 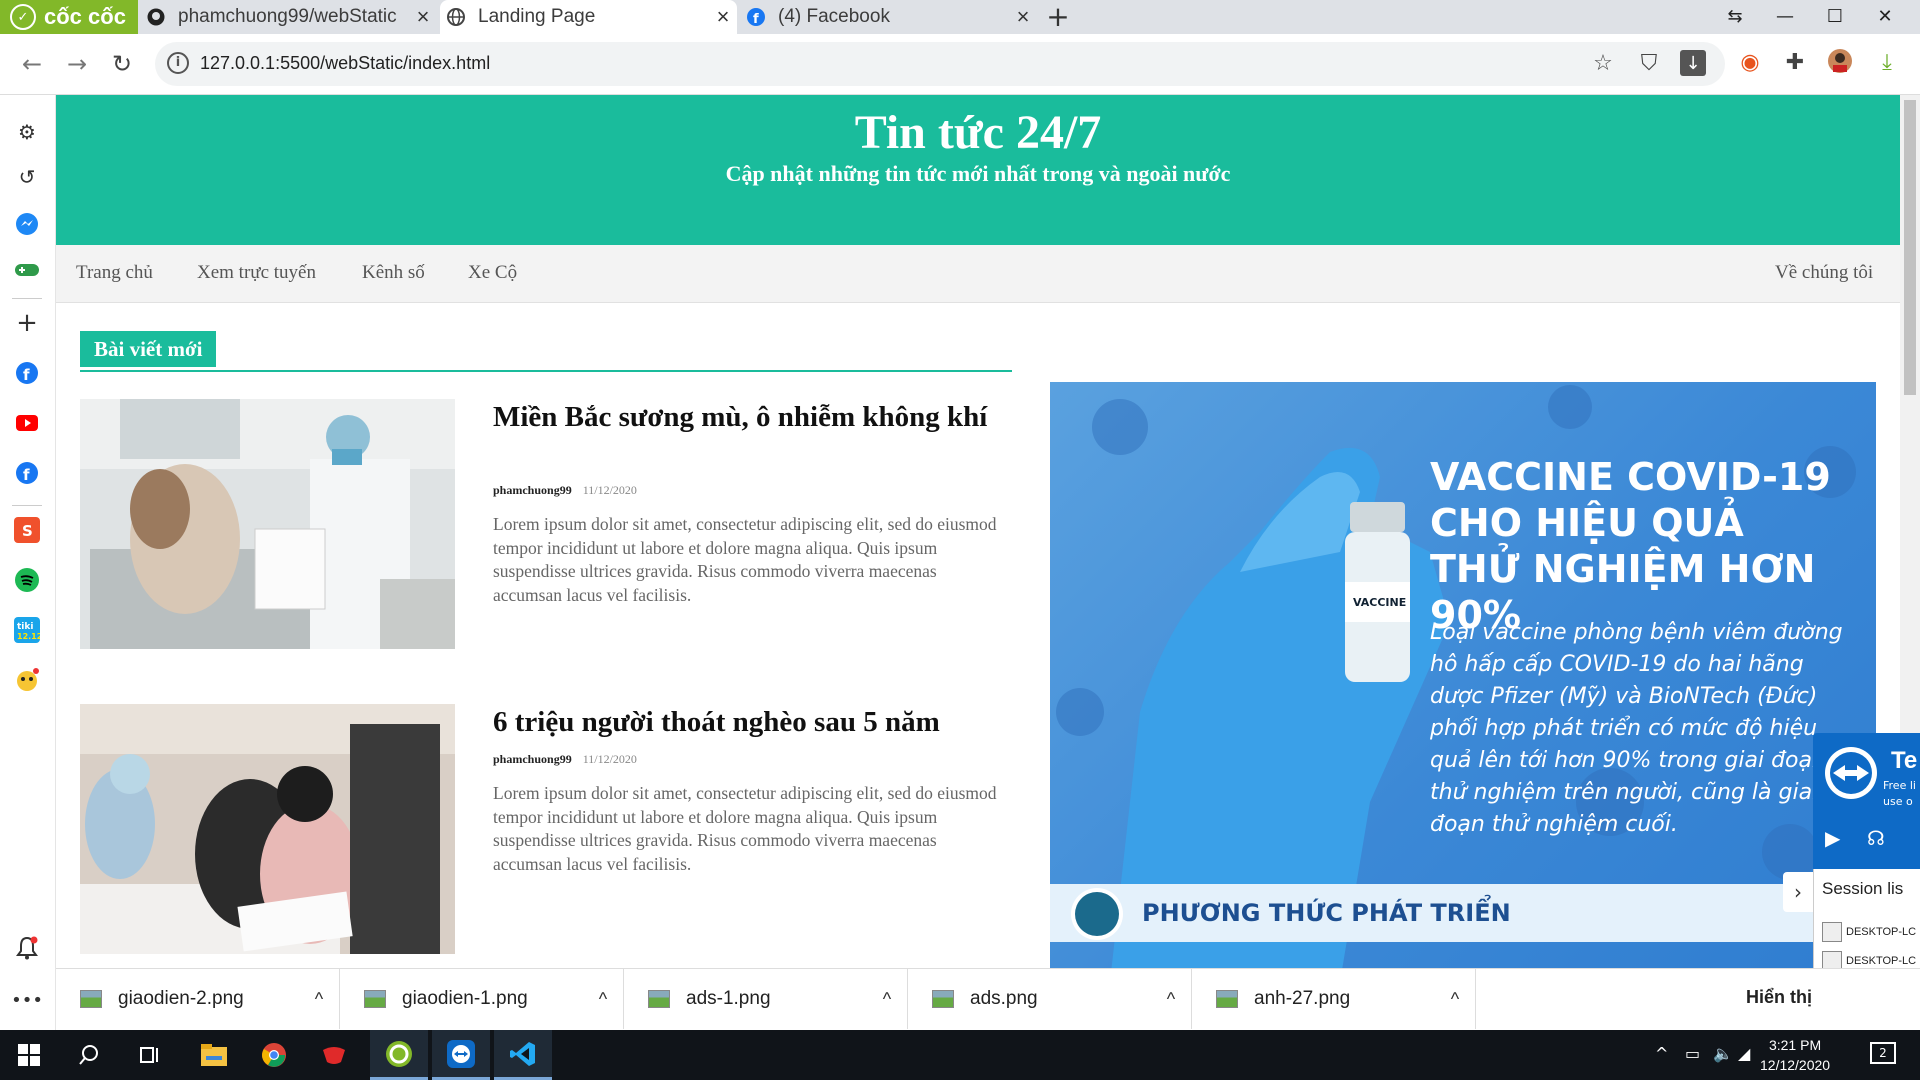 What do you see at coordinates (32, 64) in the screenshot?
I see `back-button: ←` at bounding box center [32, 64].